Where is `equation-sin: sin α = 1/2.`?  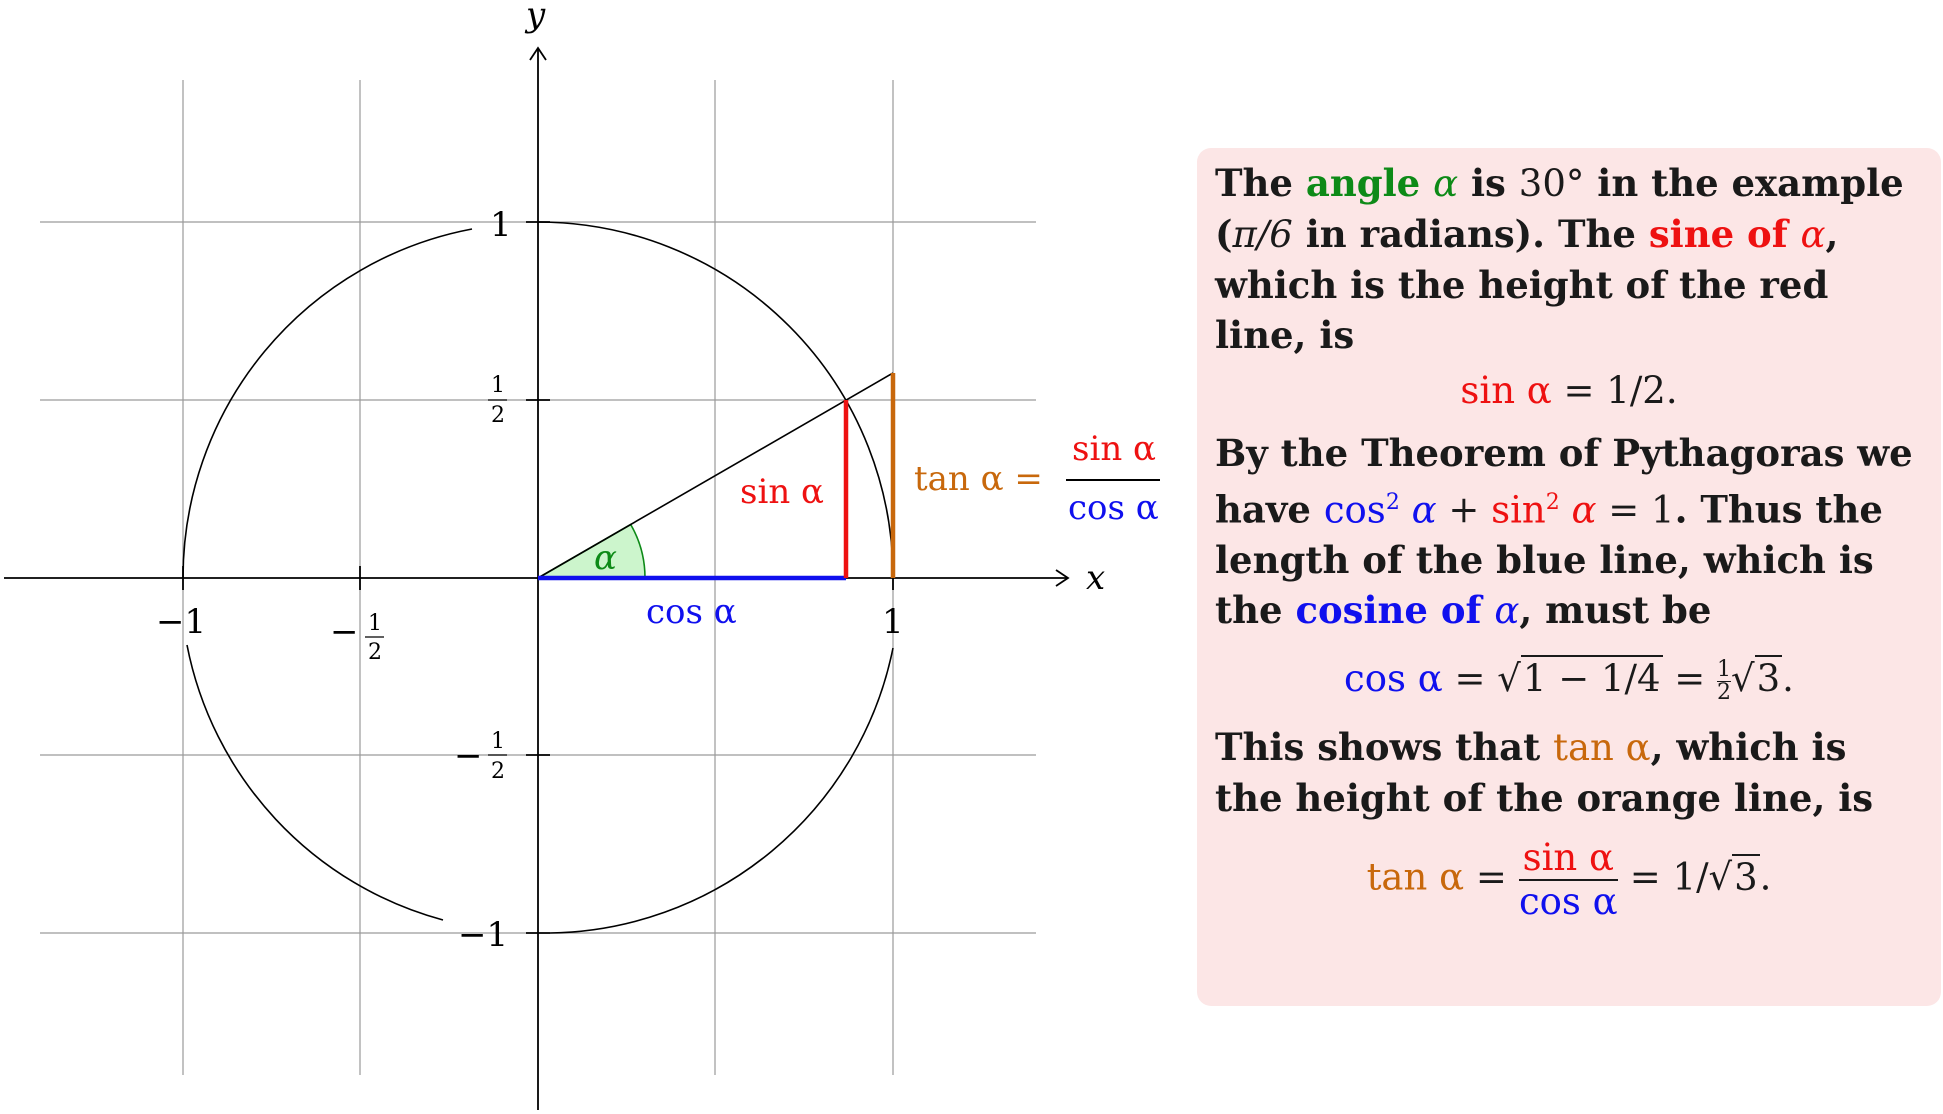
equation-sin: sin α = 1/2. is located at coordinates (1569, 390).